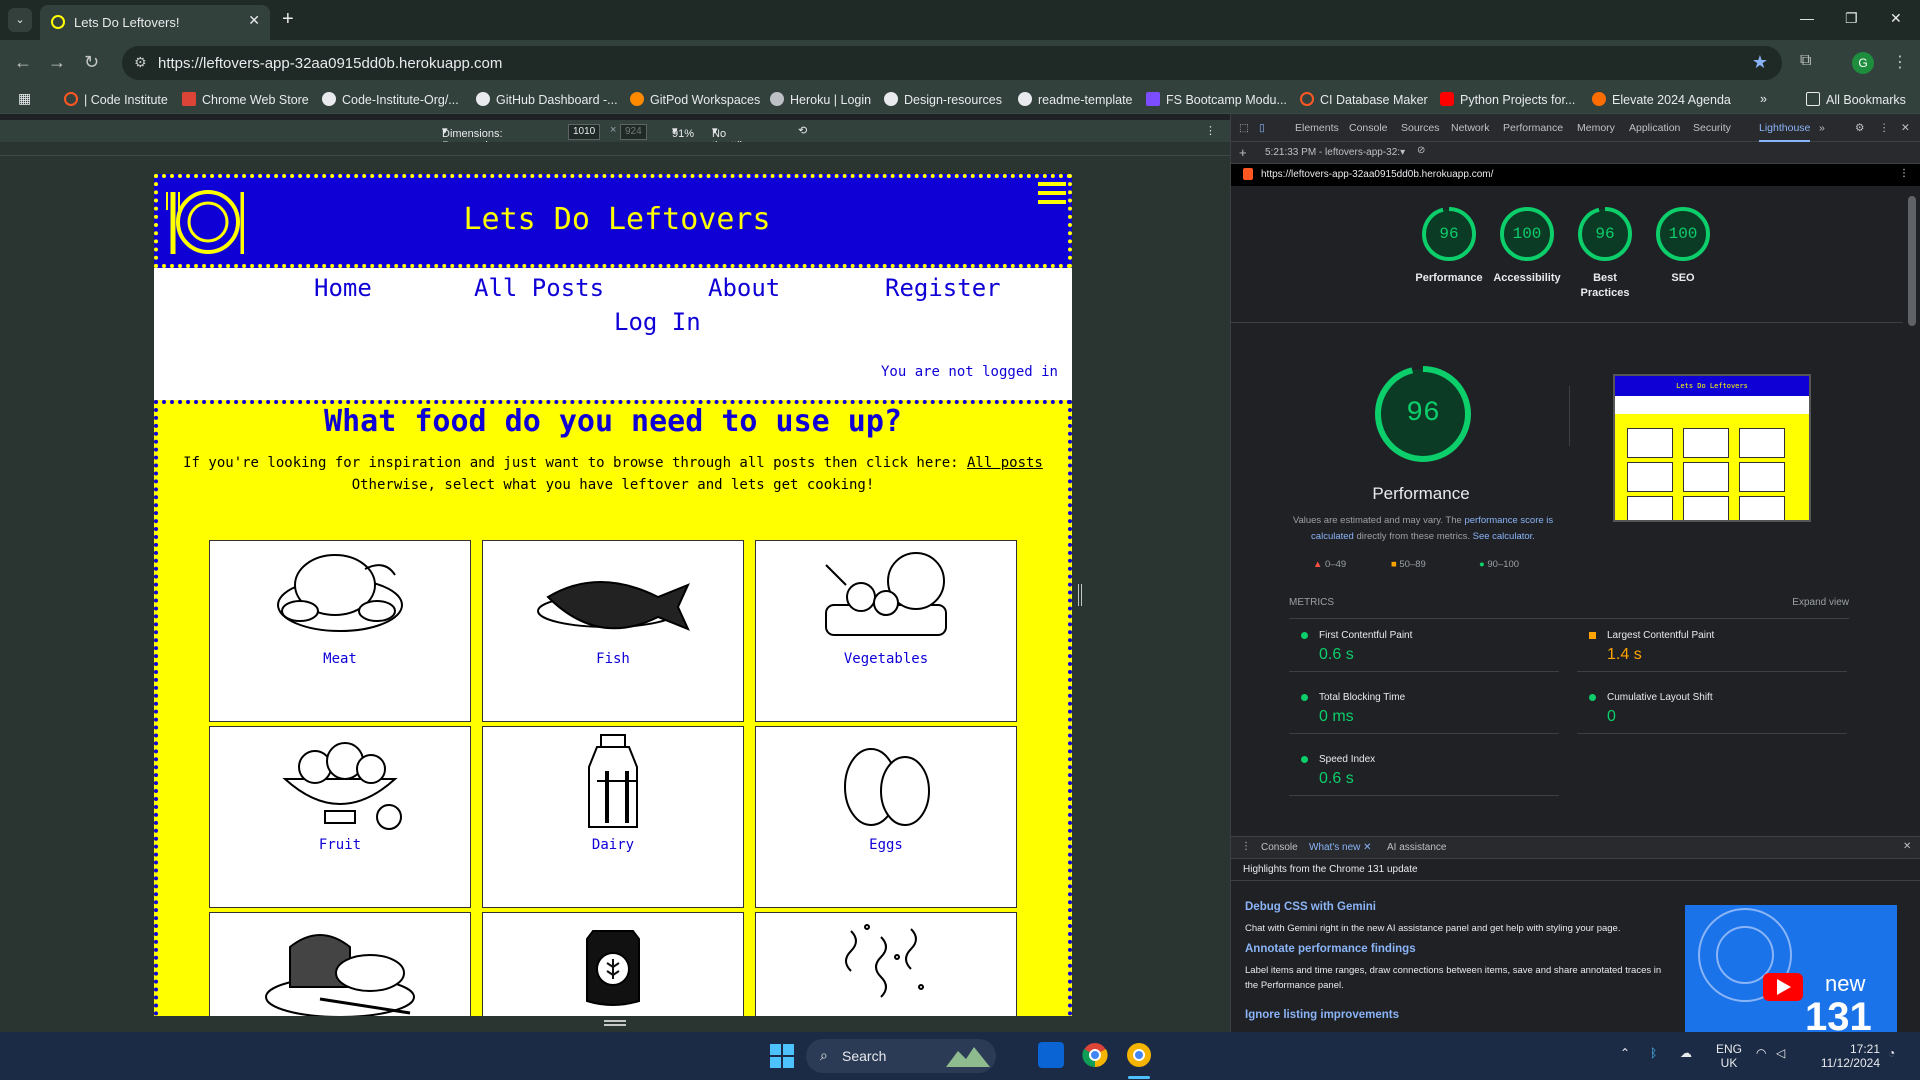 The image size is (1920, 1080). Describe the element at coordinates (1763, 99) in the screenshot. I see `more-bookmarks-icon: »` at that location.